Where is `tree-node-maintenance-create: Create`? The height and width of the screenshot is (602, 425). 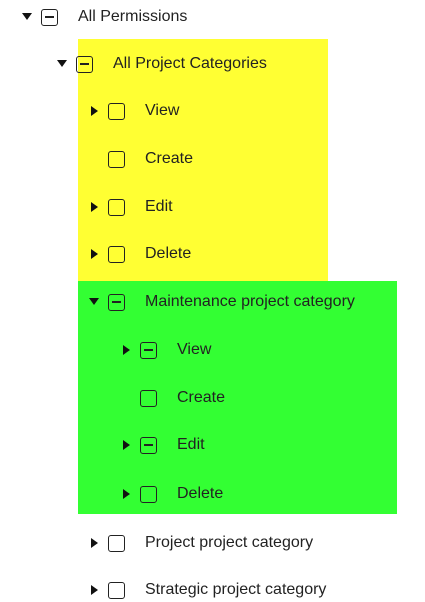 tree-node-maintenance-create: Create is located at coordinates (173, 398).